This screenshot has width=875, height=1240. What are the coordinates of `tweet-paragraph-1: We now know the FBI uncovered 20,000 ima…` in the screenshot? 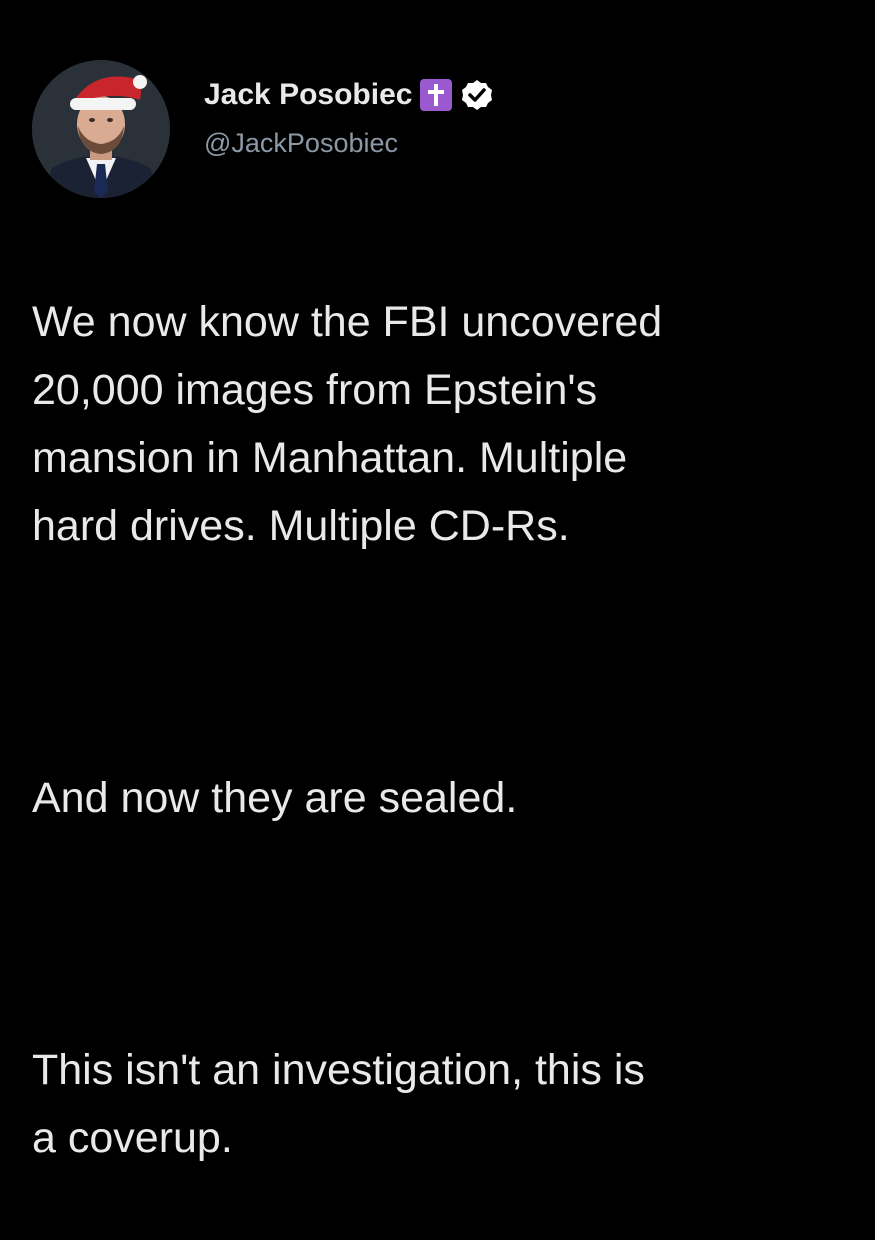 It's located at (347, 424).